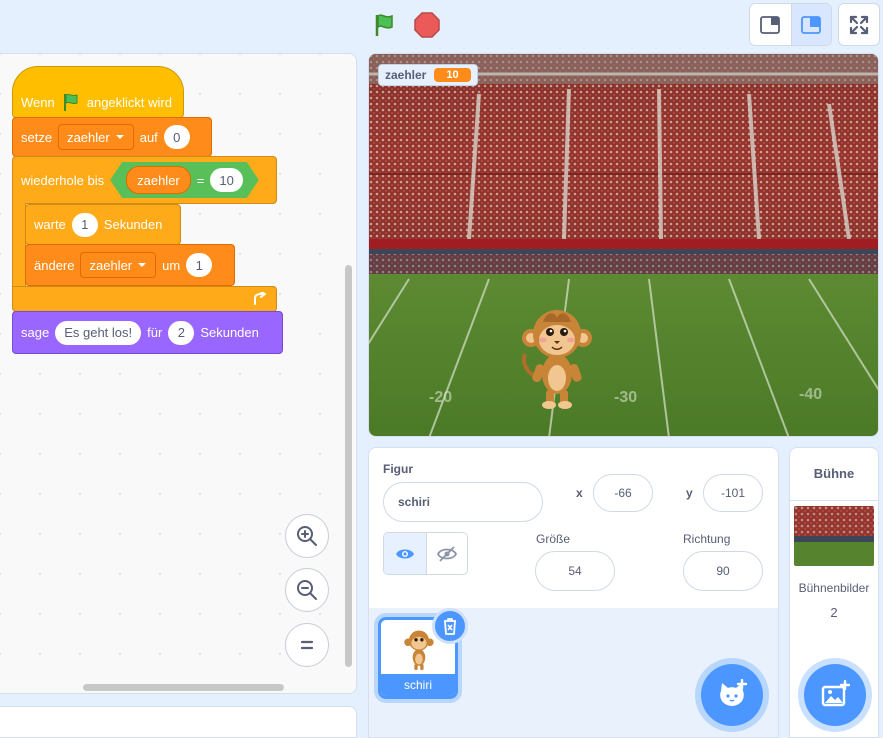 Image resolution: width=883 pixels, height=738 pixels. I want to click on wait-label: warte, so click(50, 224).